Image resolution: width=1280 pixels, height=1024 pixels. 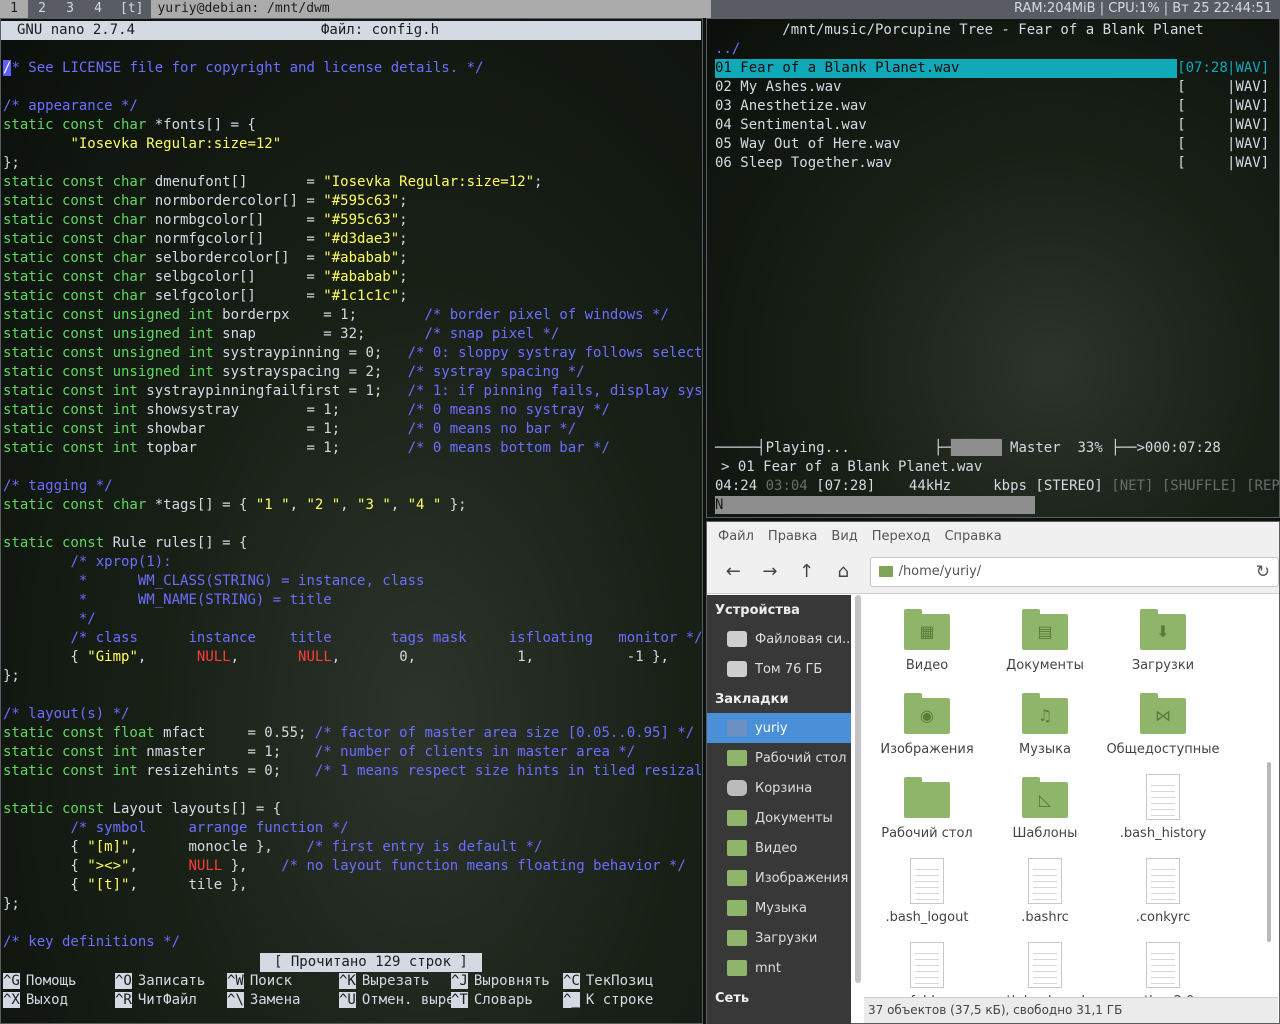 I want to click on sidebar-item: mnt, so click(x=779, y=968).